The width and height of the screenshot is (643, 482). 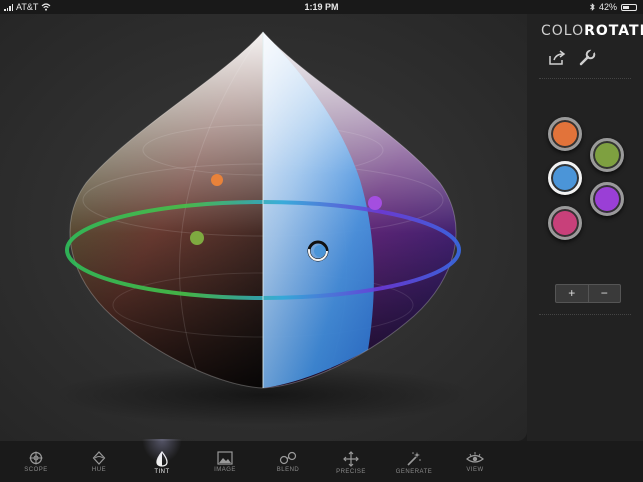 What do you see at coordinates (99, 470) in the screenshot?
I see `tab-label: HUE` at bounding box center [99, 470].